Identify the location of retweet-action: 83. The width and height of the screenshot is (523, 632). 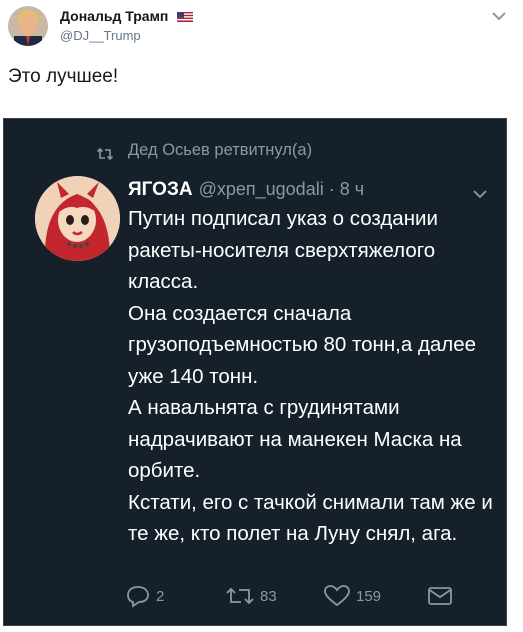
(251, 596).